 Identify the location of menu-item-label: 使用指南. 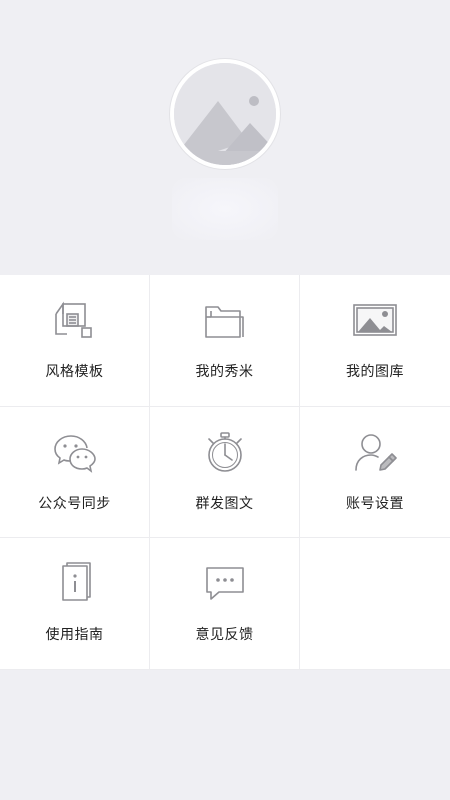
(74, 635).